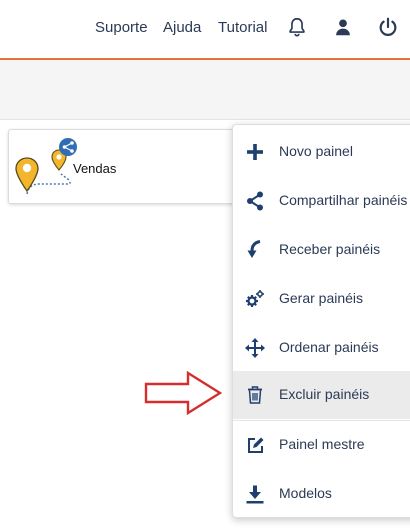  I want to click on menu-item-label: Modelos, so click(305, 493).